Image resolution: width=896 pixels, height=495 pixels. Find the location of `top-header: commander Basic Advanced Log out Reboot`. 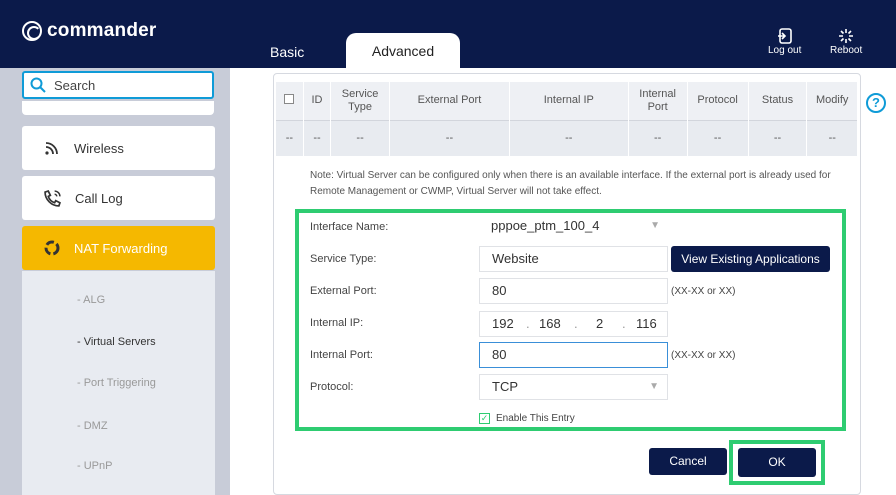

top-header: commander Basic Advanced Log out Reboot is located at coordinates (448, 34).